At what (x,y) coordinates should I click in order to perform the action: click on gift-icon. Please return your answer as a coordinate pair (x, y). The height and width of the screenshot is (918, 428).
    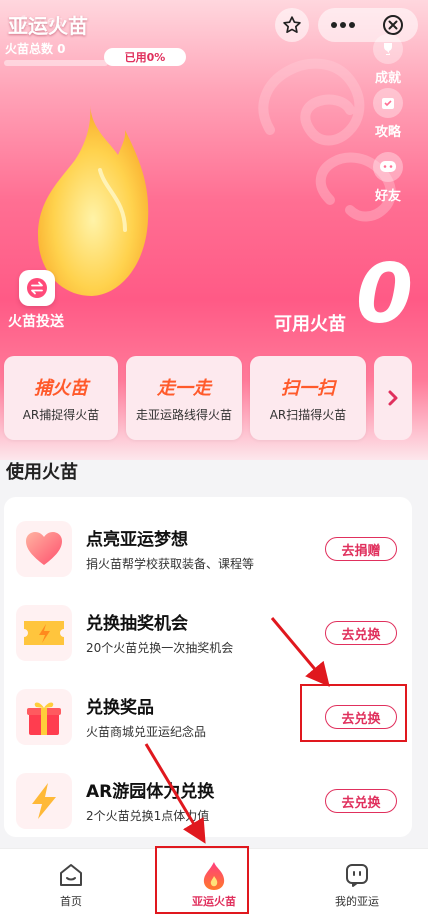
    Looking at the image, I should click on (44, 717).